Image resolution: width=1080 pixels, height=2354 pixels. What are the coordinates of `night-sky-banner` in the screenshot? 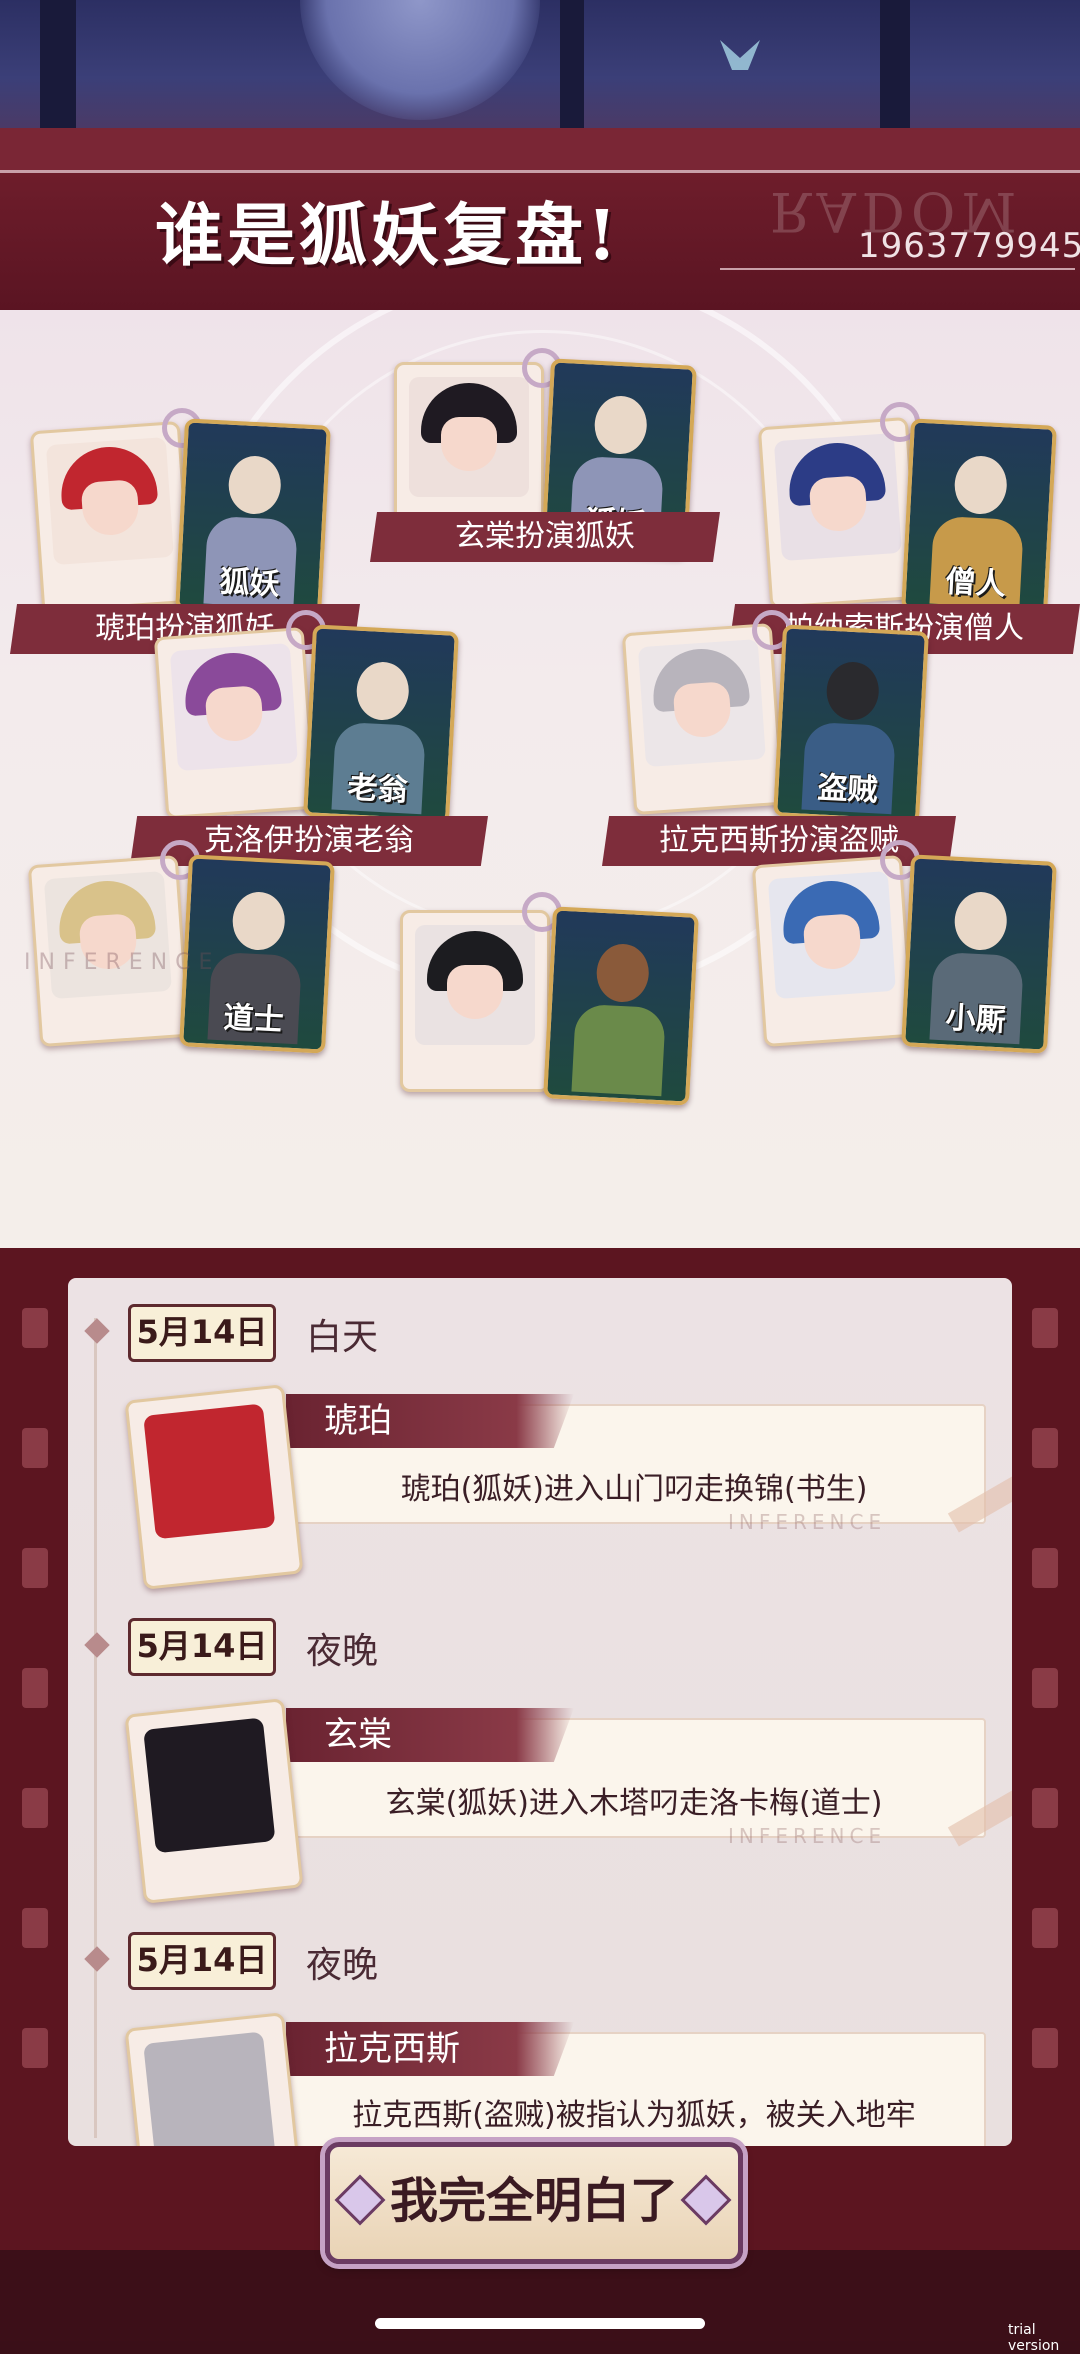 It's located at (540, 65).